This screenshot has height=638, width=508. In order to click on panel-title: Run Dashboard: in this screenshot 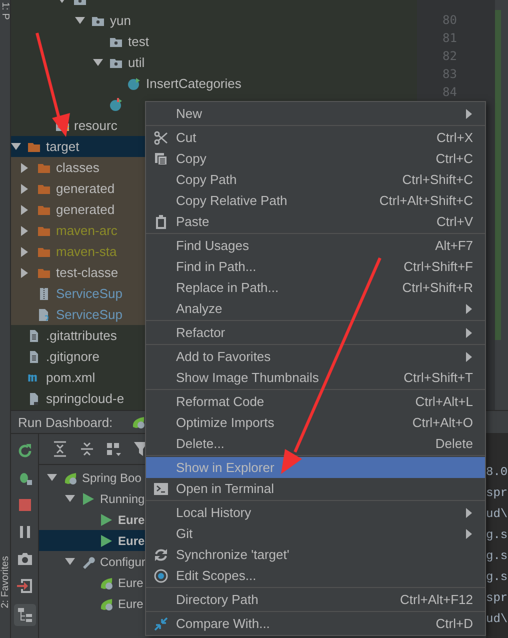, I will do `click(65, 422)`.